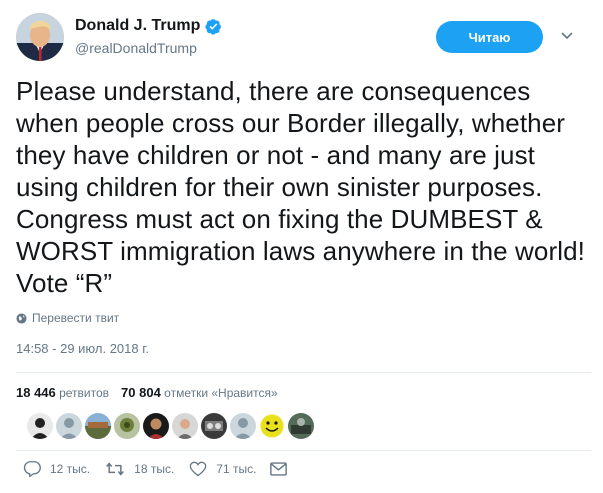 The width and height of the screenshot is (603, 493). What do you see at coordinates (32, 468) in the screenshot?
I see `reply-icon` at bounding box center [32, 468].